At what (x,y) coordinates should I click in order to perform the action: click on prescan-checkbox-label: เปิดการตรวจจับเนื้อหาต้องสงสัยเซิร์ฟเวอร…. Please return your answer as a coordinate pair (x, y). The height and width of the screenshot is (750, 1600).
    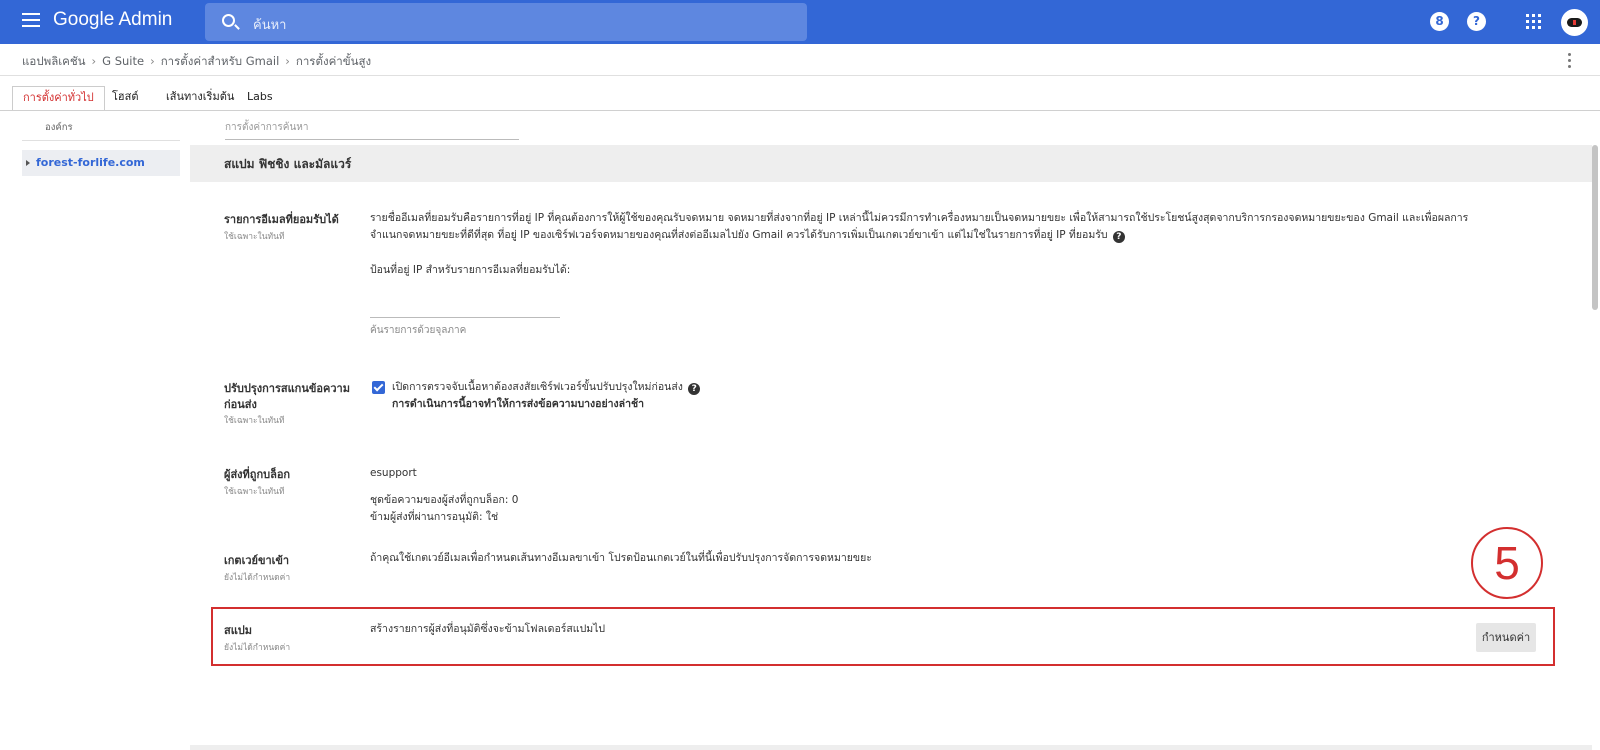
    Looking at the image, I should click on (537, 387).